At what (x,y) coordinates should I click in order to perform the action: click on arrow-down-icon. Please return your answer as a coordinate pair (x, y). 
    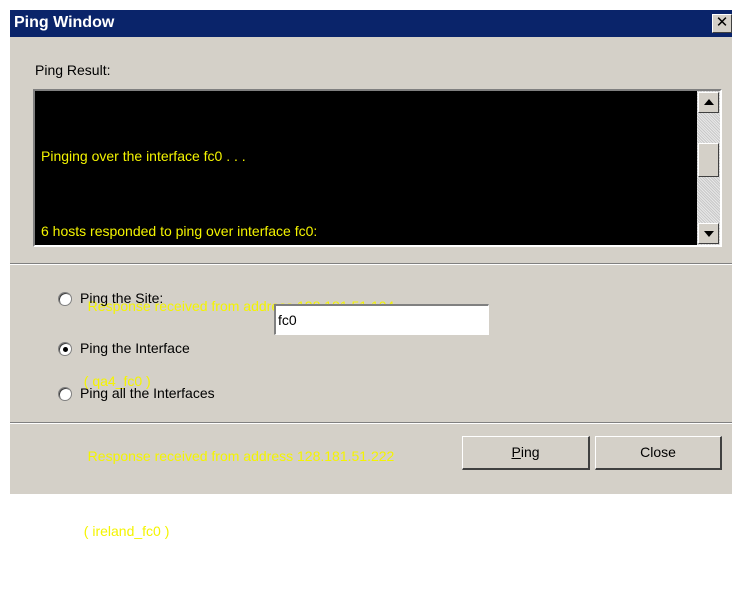
    Looking at the image, I should click on (709, 234).